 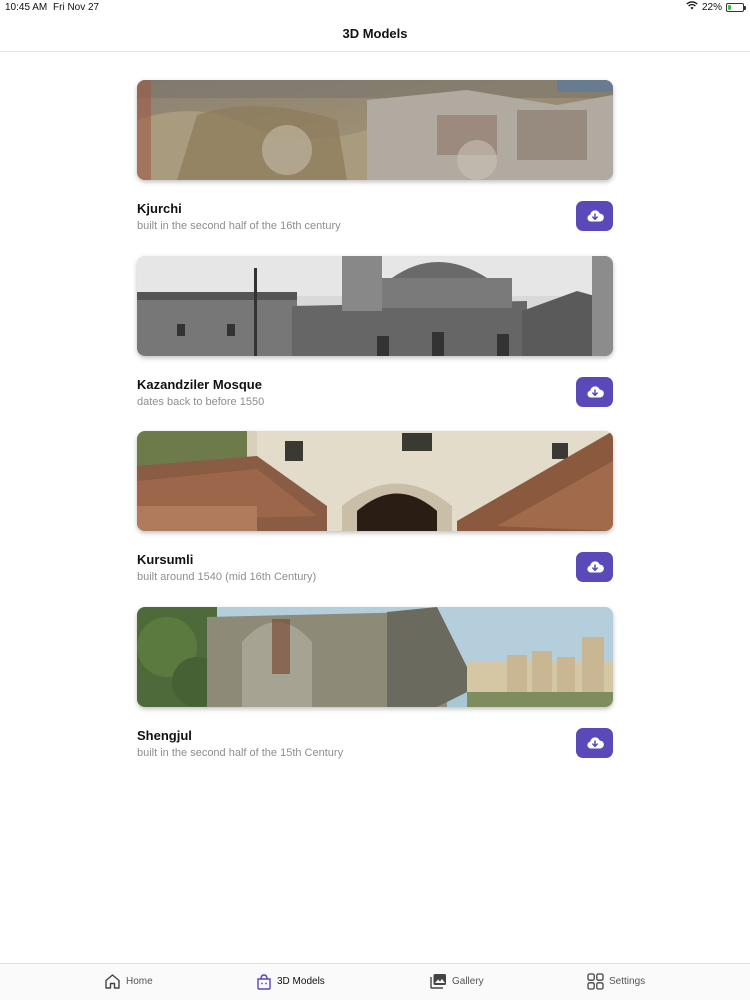 What do you see at coordinates (595, 981) in the screenshot?
I see `grid-icon` at bounding box center [595, 981].